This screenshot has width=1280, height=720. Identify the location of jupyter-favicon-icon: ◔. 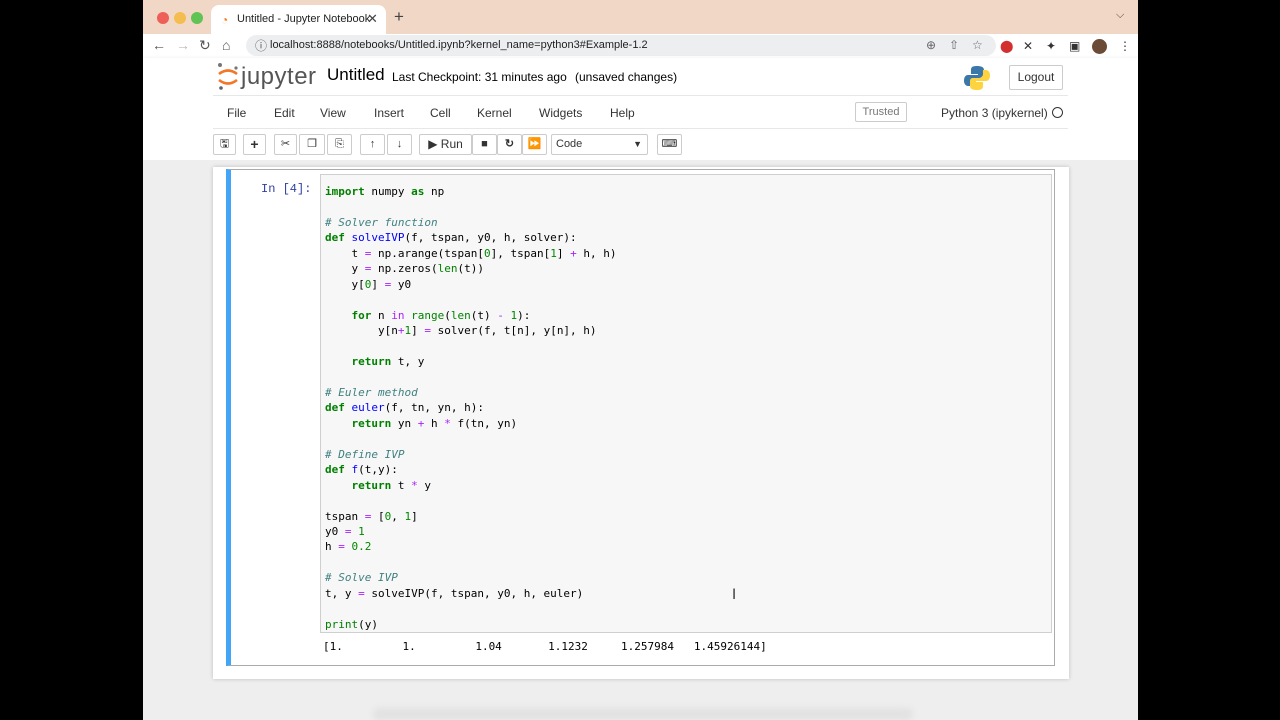
(225, 20).